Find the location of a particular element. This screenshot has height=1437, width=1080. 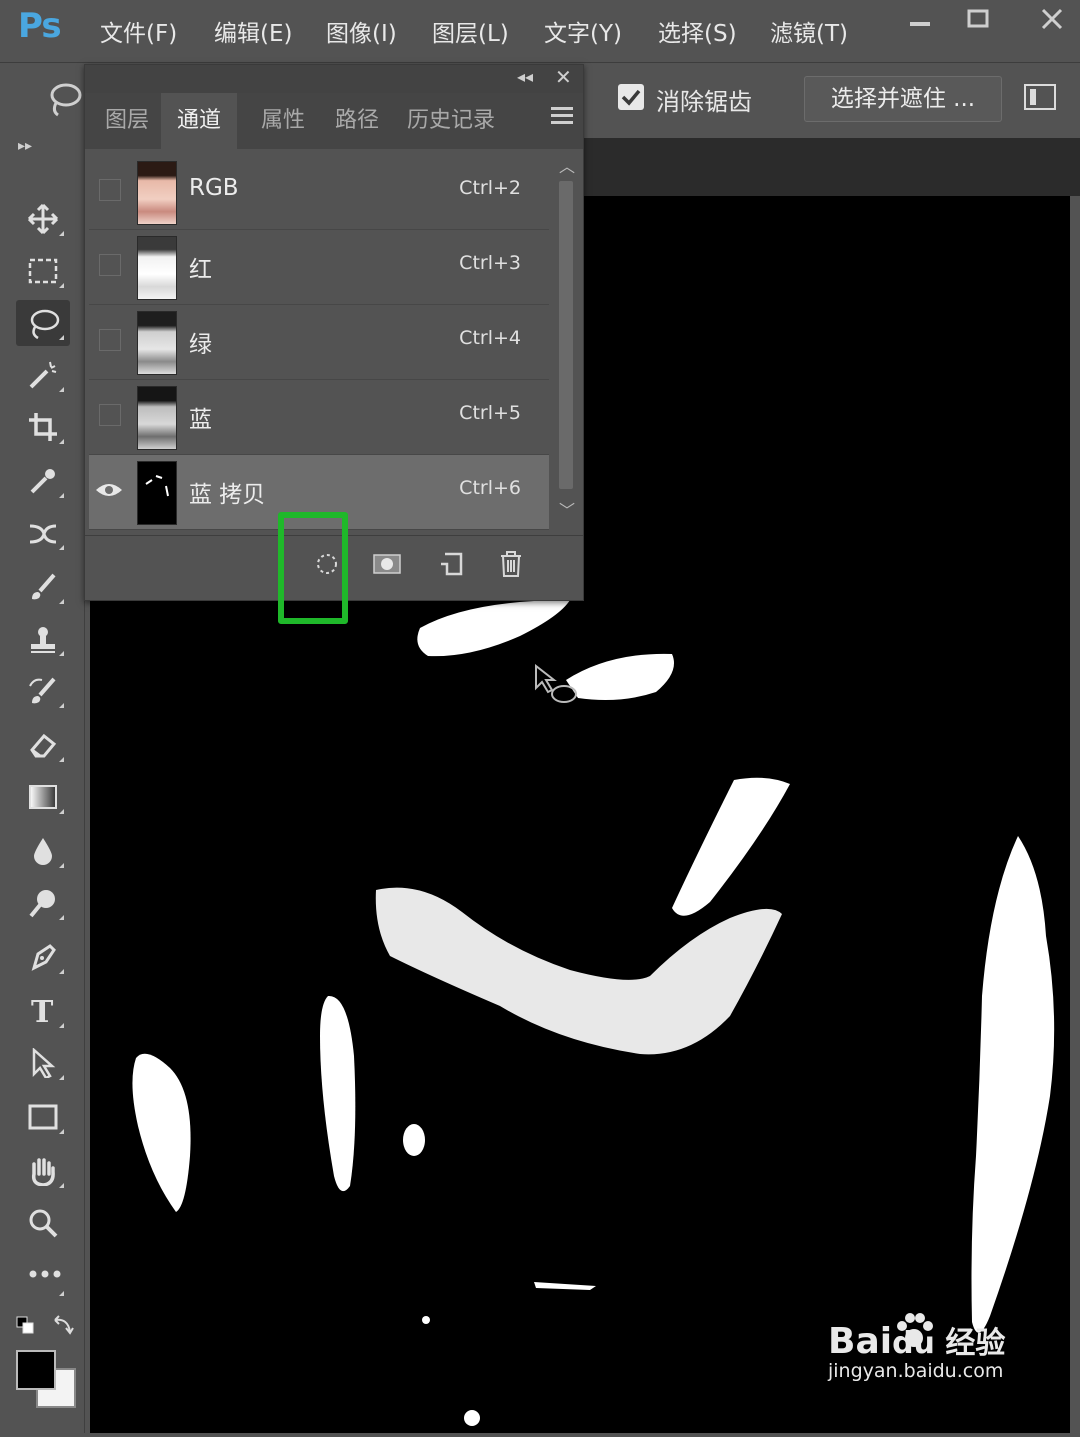

swap-colors-icon is located at coordinates (63, 1327).